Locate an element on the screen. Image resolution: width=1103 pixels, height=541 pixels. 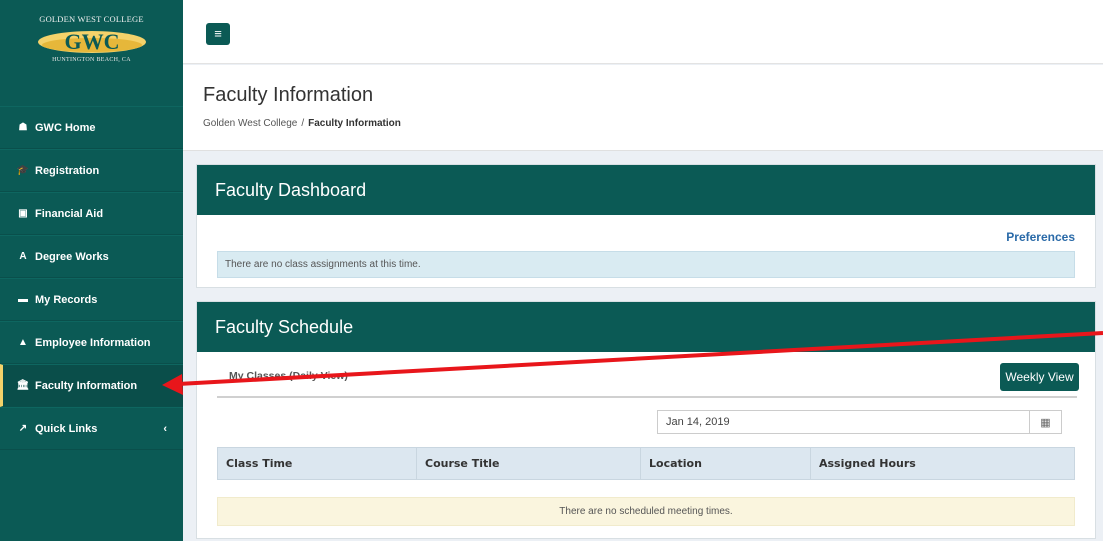
money-icon: ▣ is located at coordinates (23, 213).